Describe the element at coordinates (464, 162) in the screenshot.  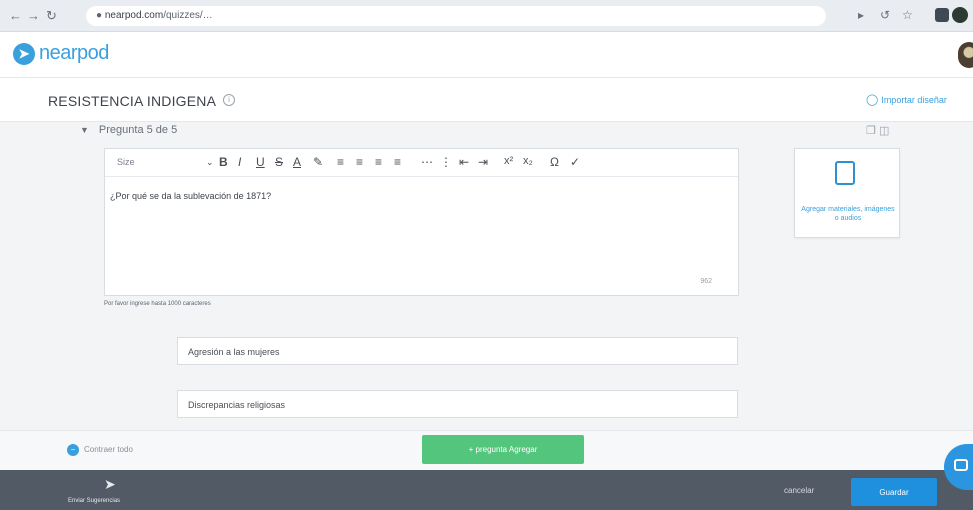
I see `outdent-icon: ⇤` at that location.